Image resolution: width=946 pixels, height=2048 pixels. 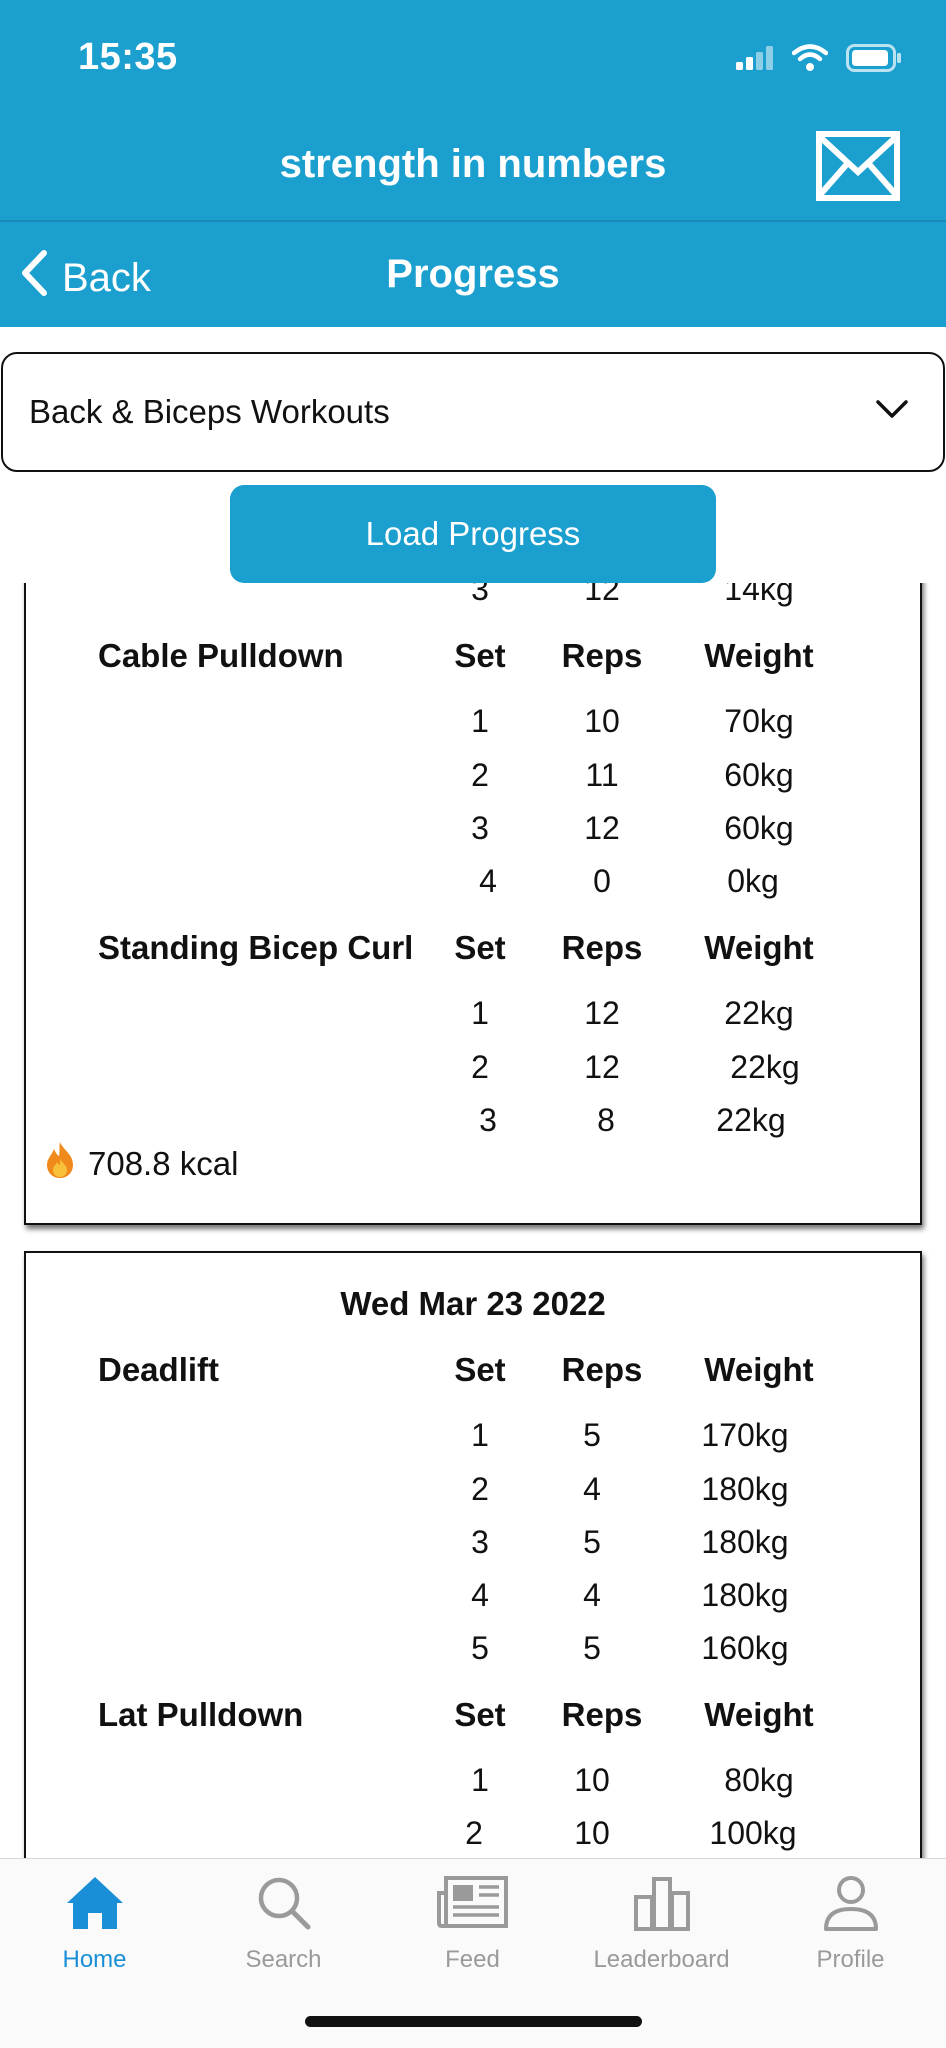 What do you see at coordinates (759, 721) in the screenshot?
I see `weight-cell: 70kg` at bounding box center [759, 721].